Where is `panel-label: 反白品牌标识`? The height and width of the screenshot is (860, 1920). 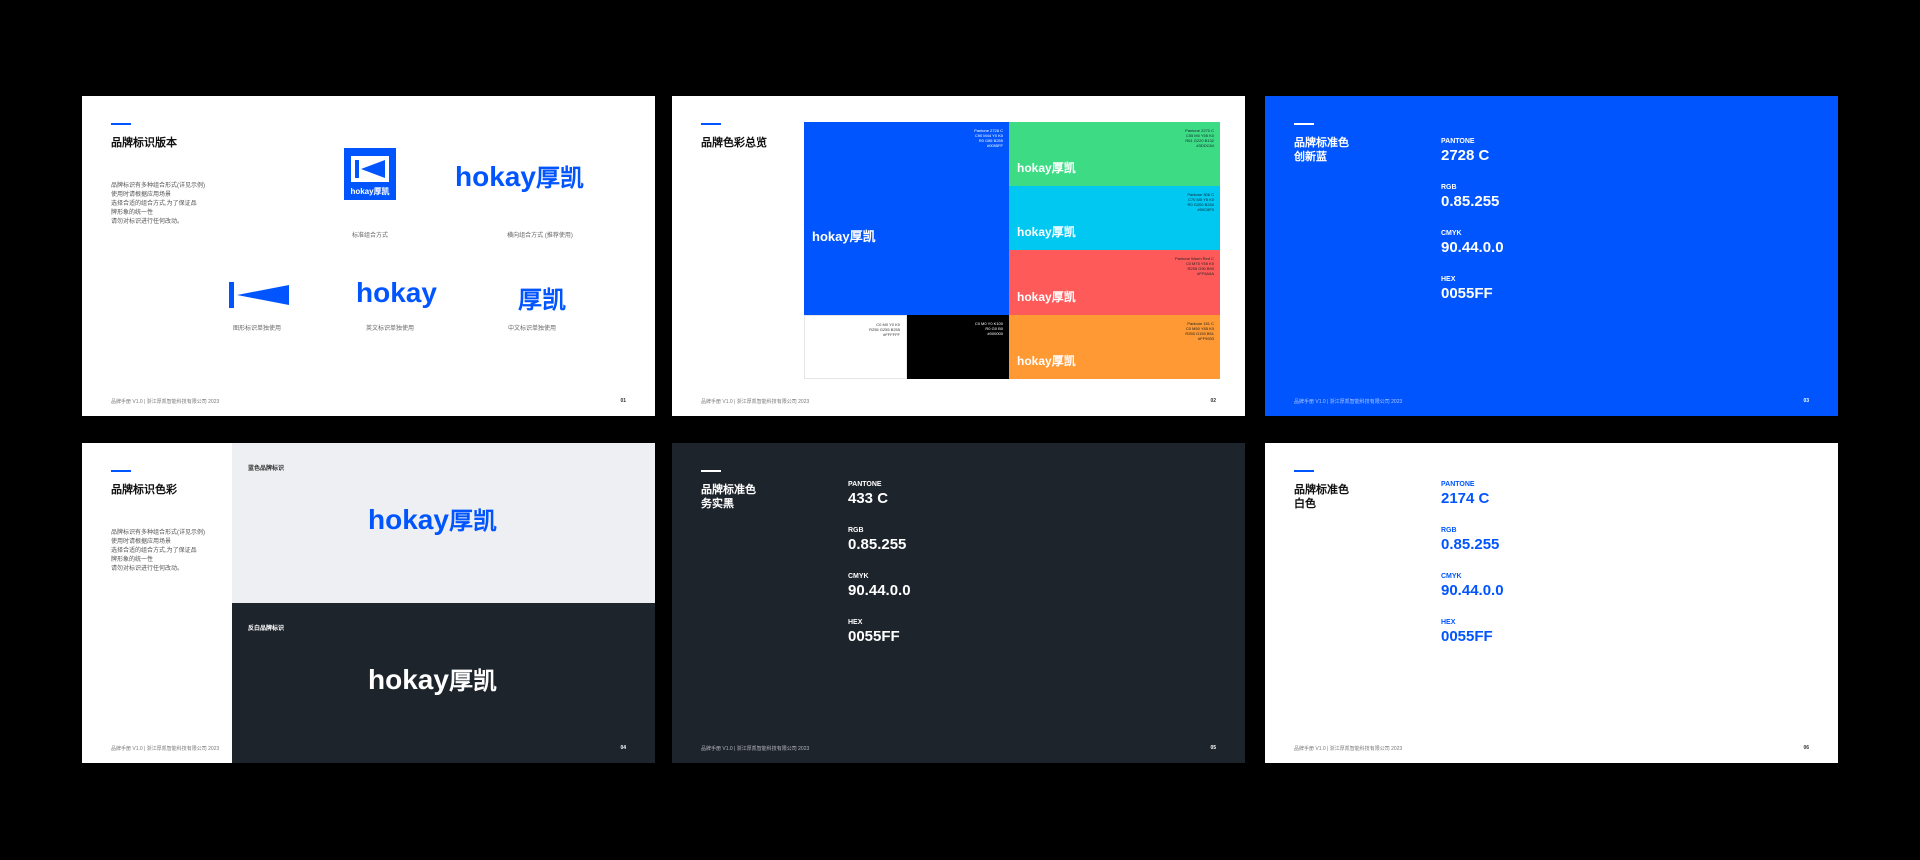 panel-label: 反白品牌标识 is located at coordinates (266, 629).